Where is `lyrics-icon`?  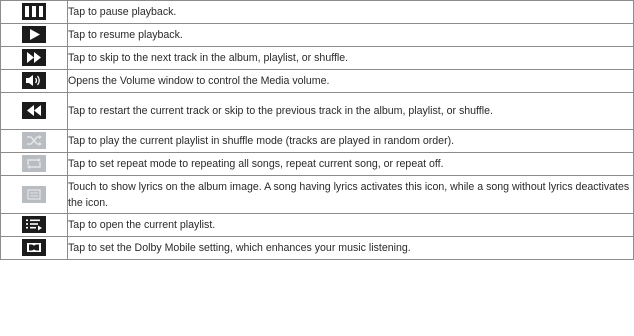
lyrics-icon is located at coordinates (34, 194).